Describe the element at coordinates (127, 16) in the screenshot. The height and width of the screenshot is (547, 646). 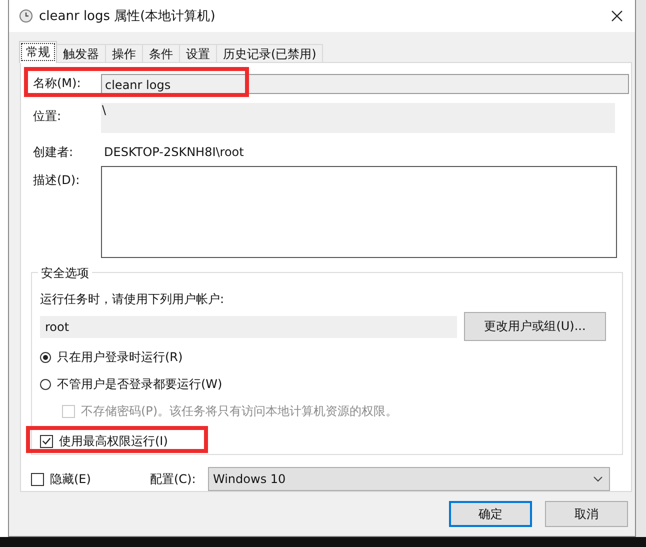
I see `window-title: cleanr logs 属性(本地计算机)` at that location.